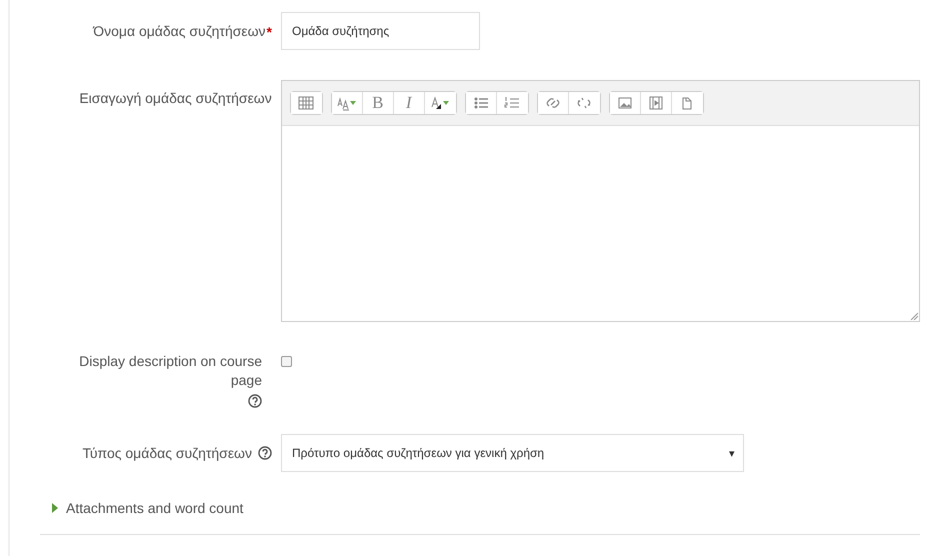 Image resolution: width=930 pixels, height=556 pixels. I want to click on field-label: Εισαγωγή ομάδας συζητήσεων, so click(175, 98).